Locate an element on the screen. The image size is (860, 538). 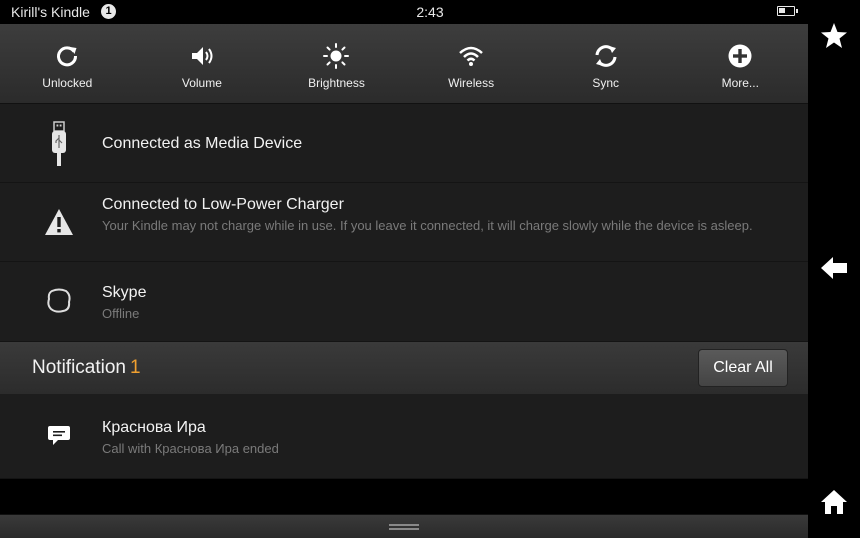
quick-setting-brightness: Brightness is located at coordinates (336, 63).